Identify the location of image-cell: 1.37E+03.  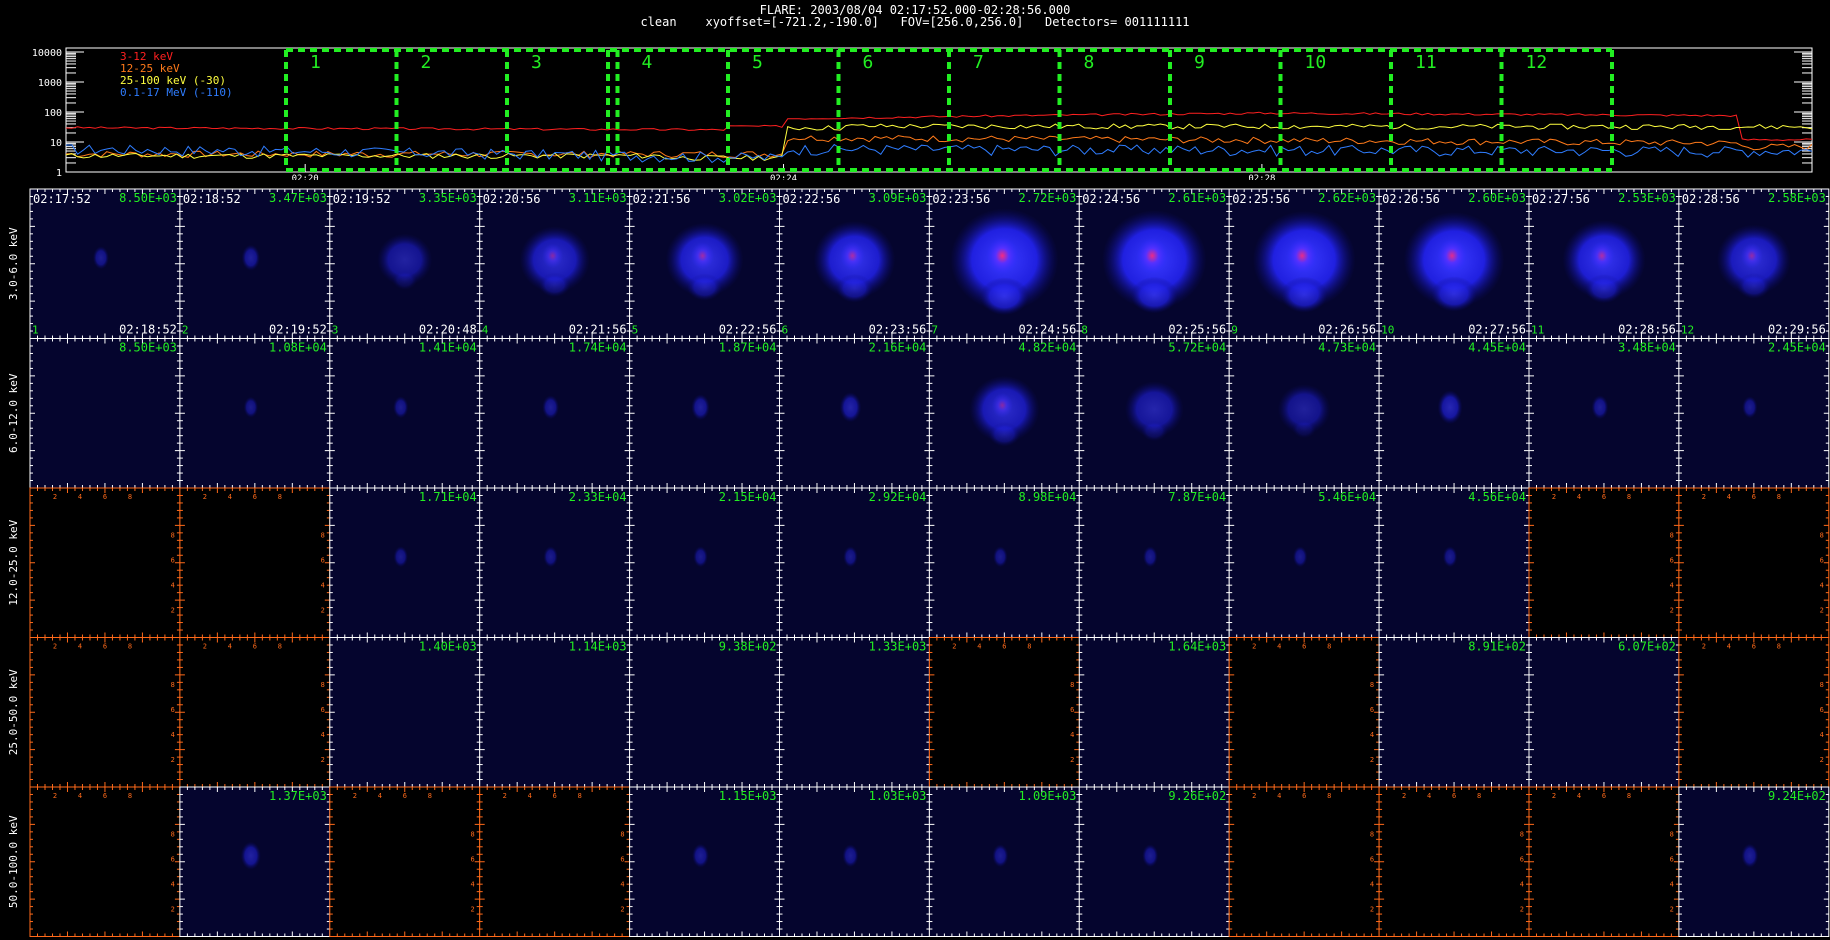
(255, 861).